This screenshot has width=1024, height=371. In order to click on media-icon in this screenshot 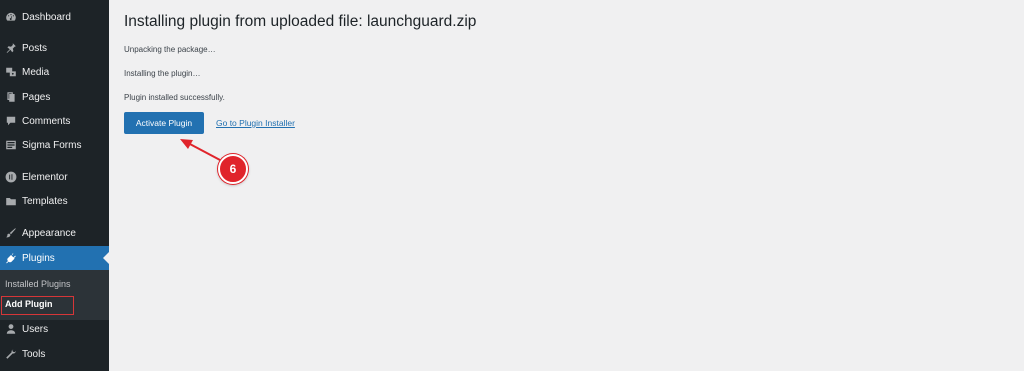, I will do `click(11, 72)`.